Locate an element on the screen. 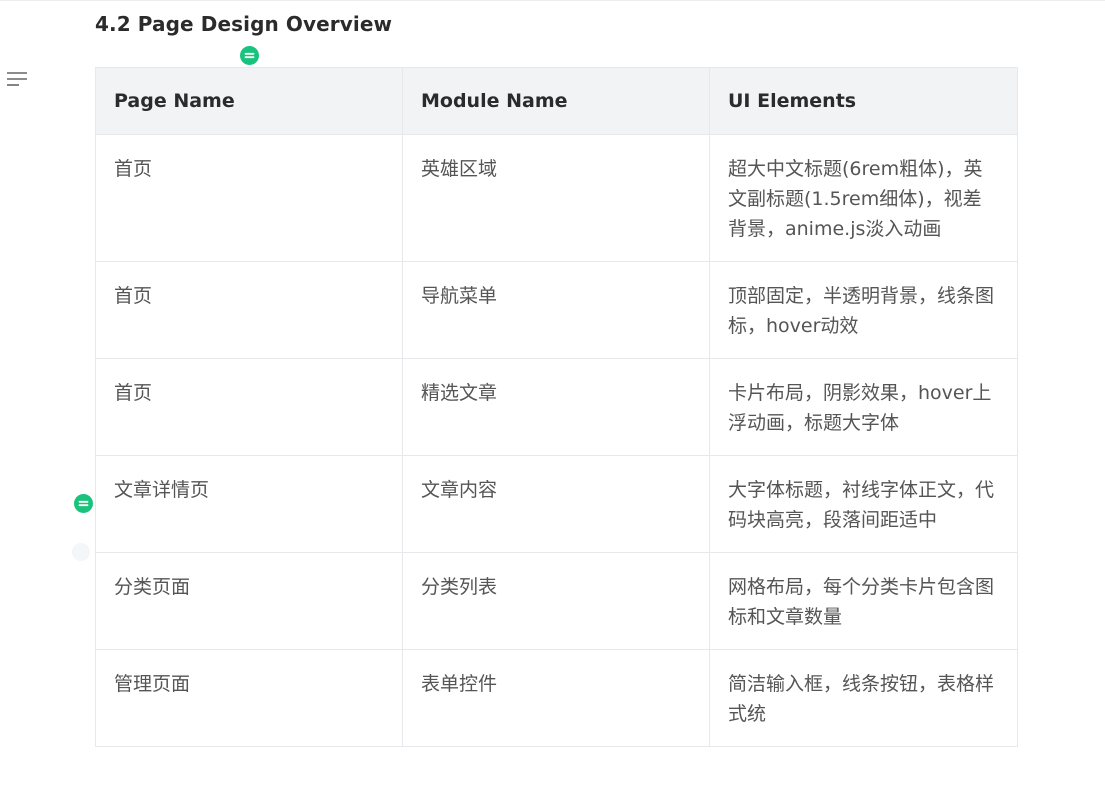  column-header-page-name: Page Name is located at coordinates (249, 101).